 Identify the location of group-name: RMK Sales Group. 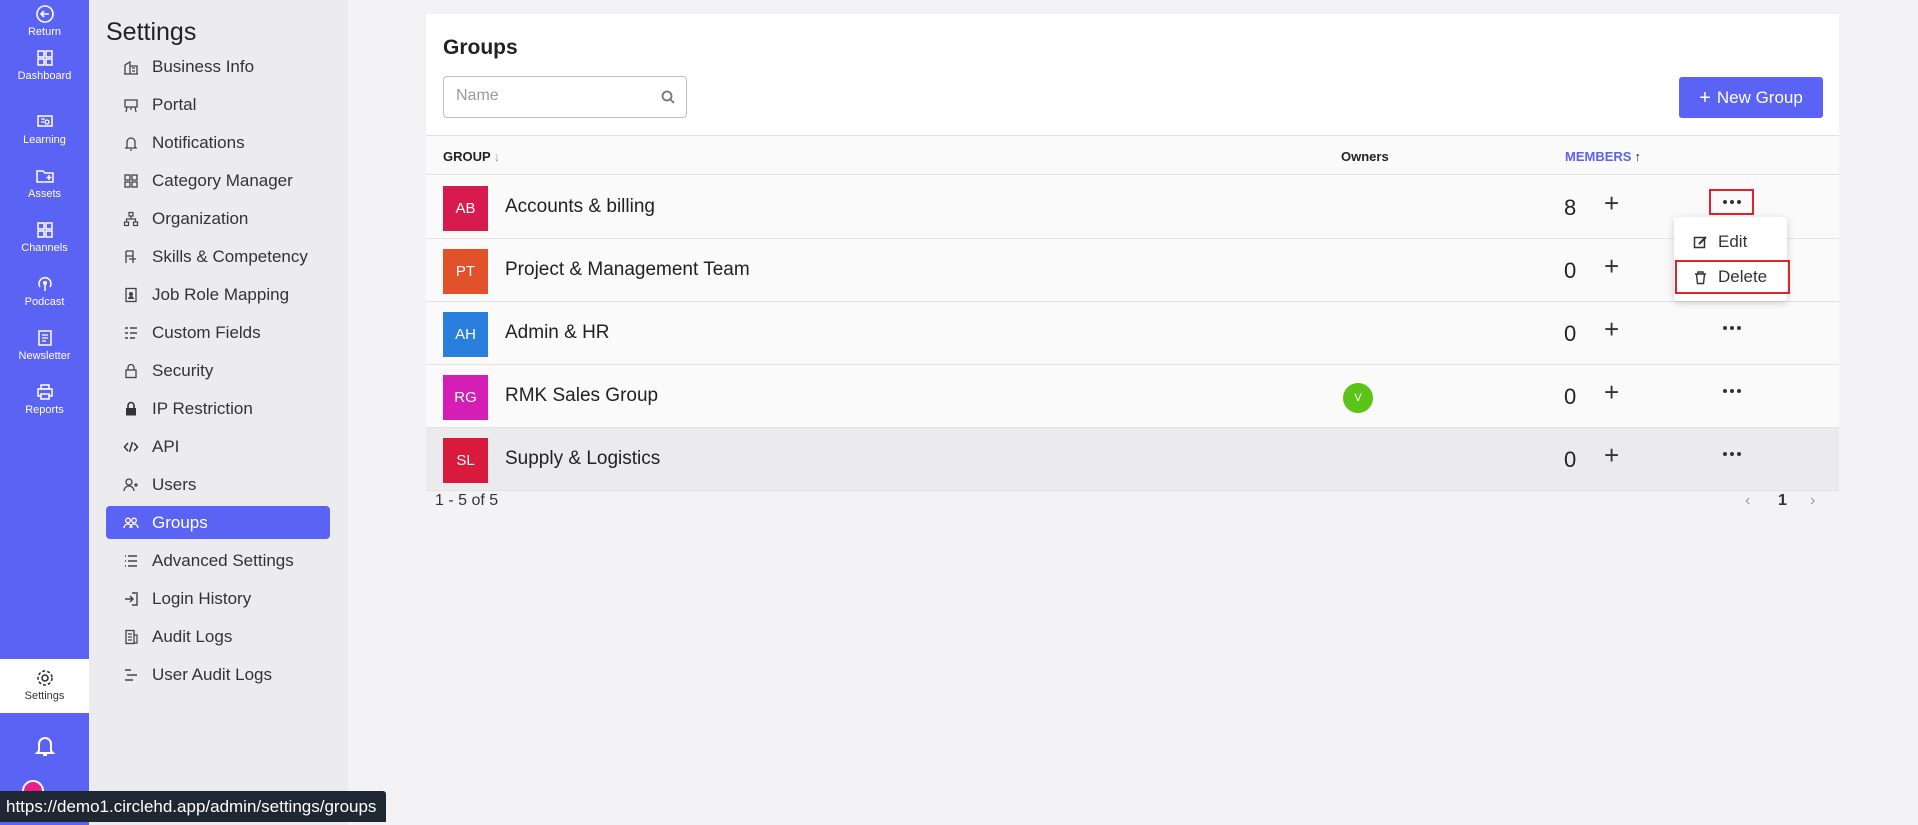
(581, 396).